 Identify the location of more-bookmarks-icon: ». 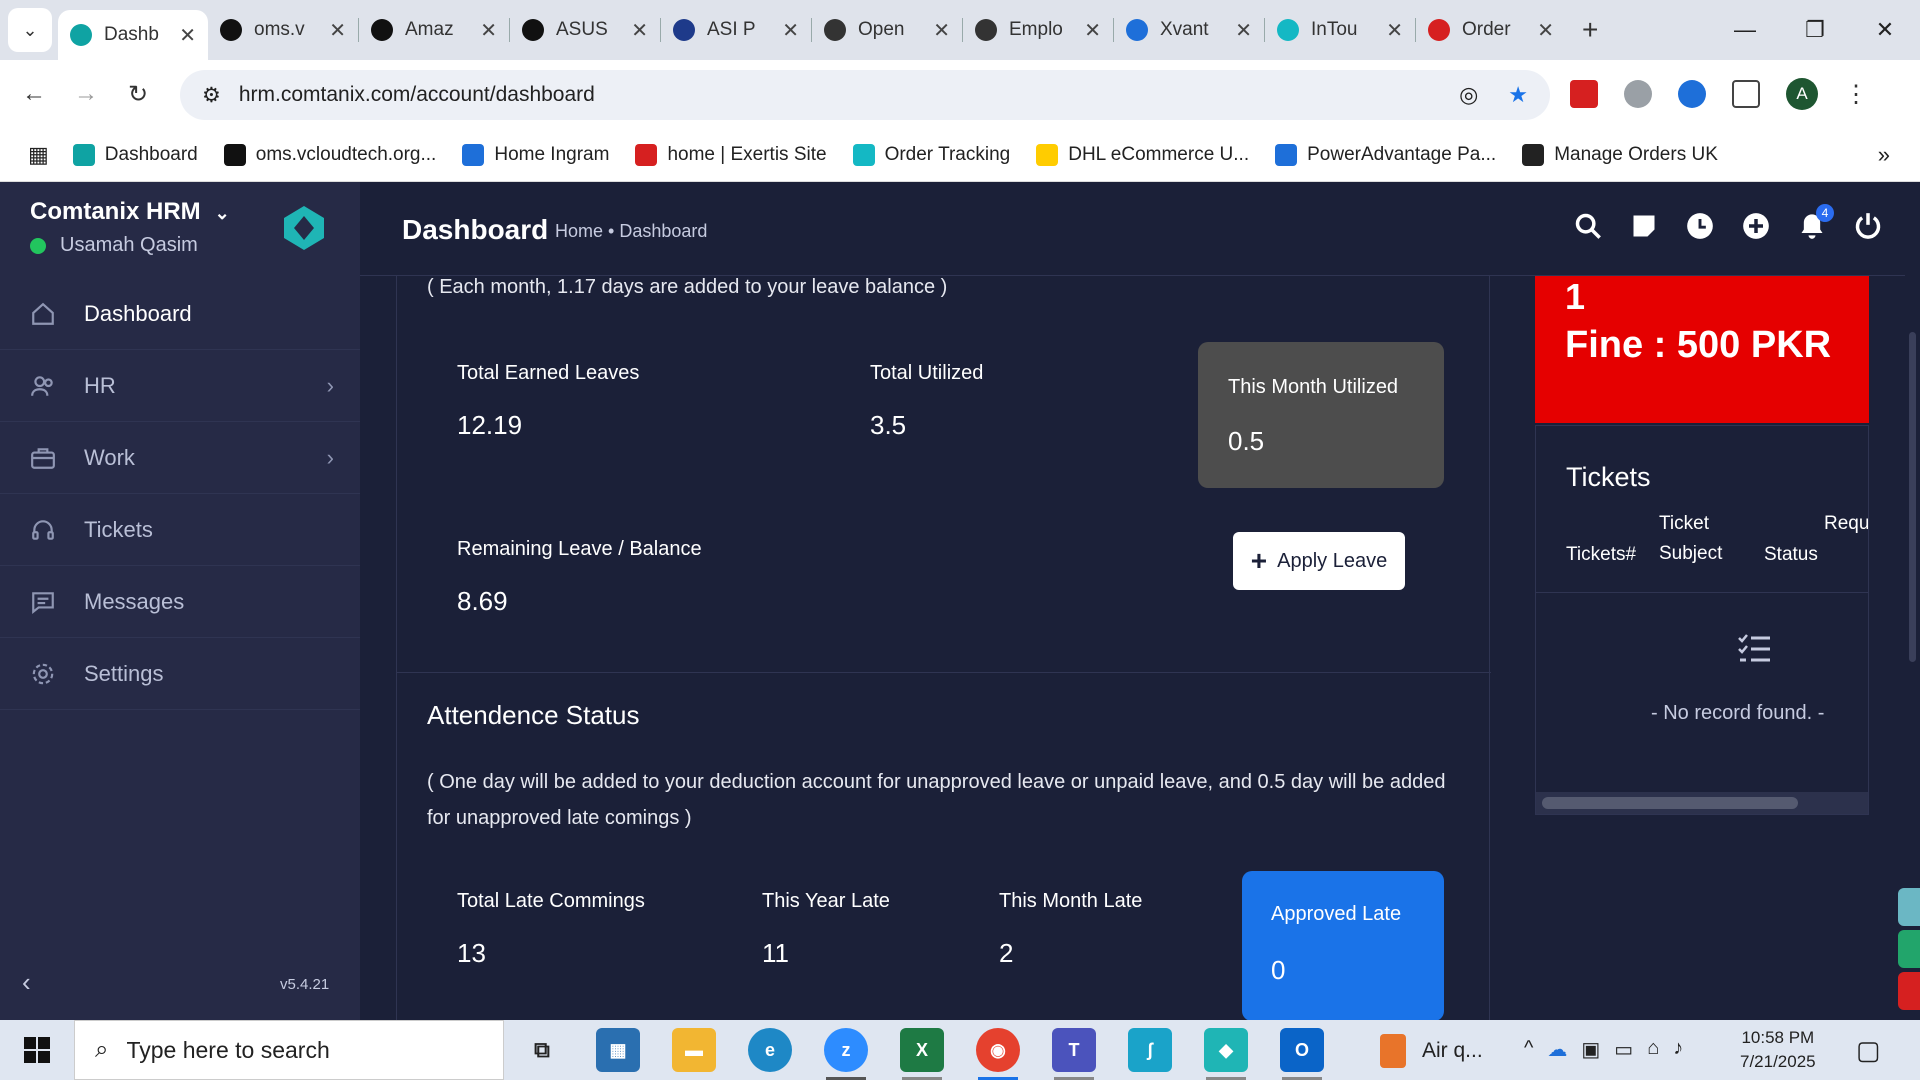
(1884, 155).